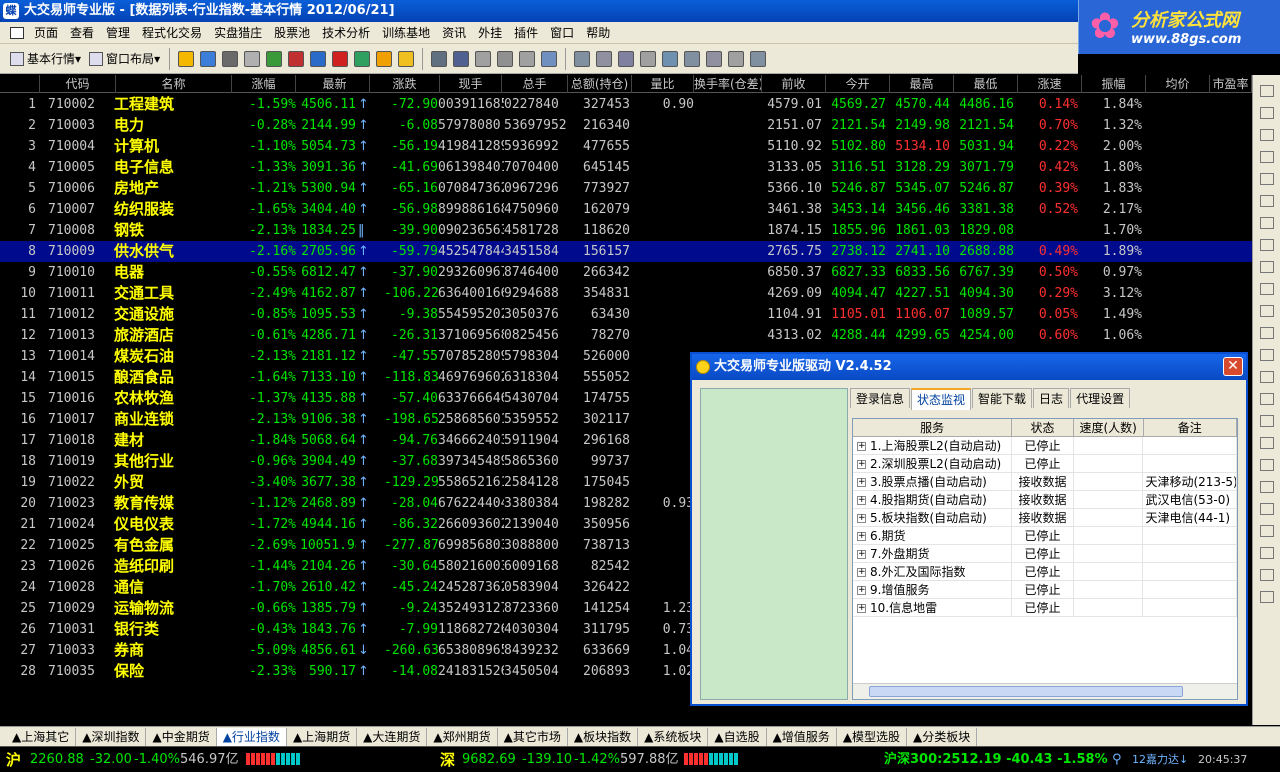 Image resolution: width=1280 pixels, height=772 pixels. What do you see at coordinates (737, 736) in the screenshot?
I see `market-tab: ▲自选股` at bounding box center [737, 736].